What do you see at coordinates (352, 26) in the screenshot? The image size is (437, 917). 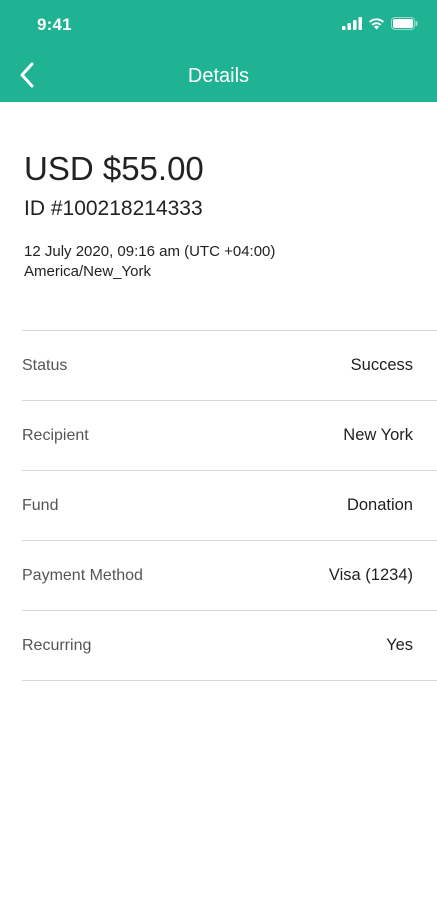 I see `signal-icon` at bounding box center [352, 26].